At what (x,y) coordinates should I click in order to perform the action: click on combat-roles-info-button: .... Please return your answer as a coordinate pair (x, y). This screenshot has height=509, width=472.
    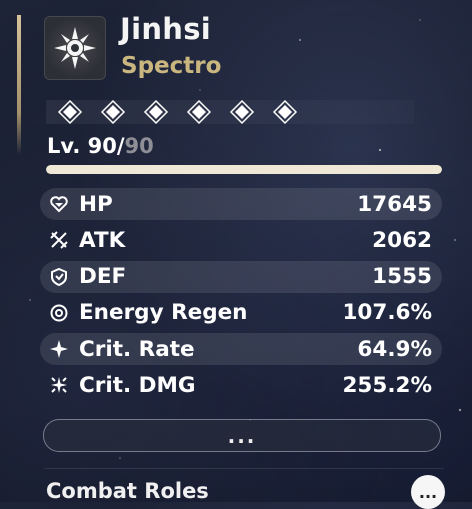
    Looking at the image, I should click on (428, 492).